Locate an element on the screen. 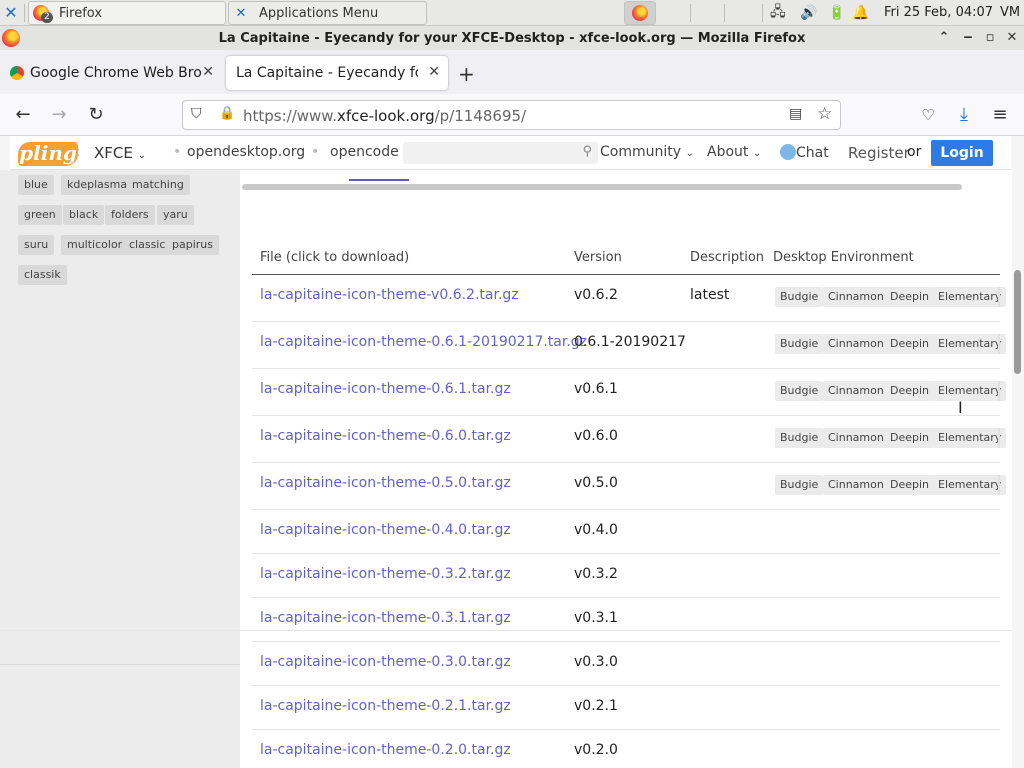 Image resolution: width=1024 pixels, height=768 pixels. taskbar-firefox-label: Firefox is located at coordinates (81, 13).